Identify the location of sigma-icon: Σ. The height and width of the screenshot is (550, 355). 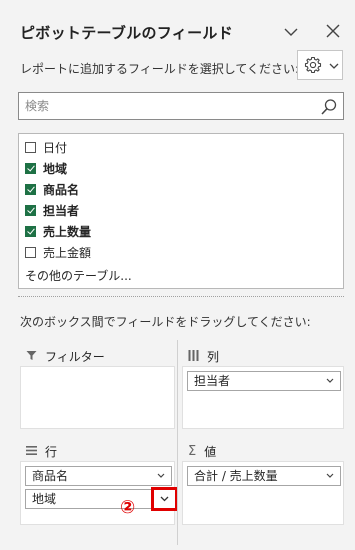
(192, 451).